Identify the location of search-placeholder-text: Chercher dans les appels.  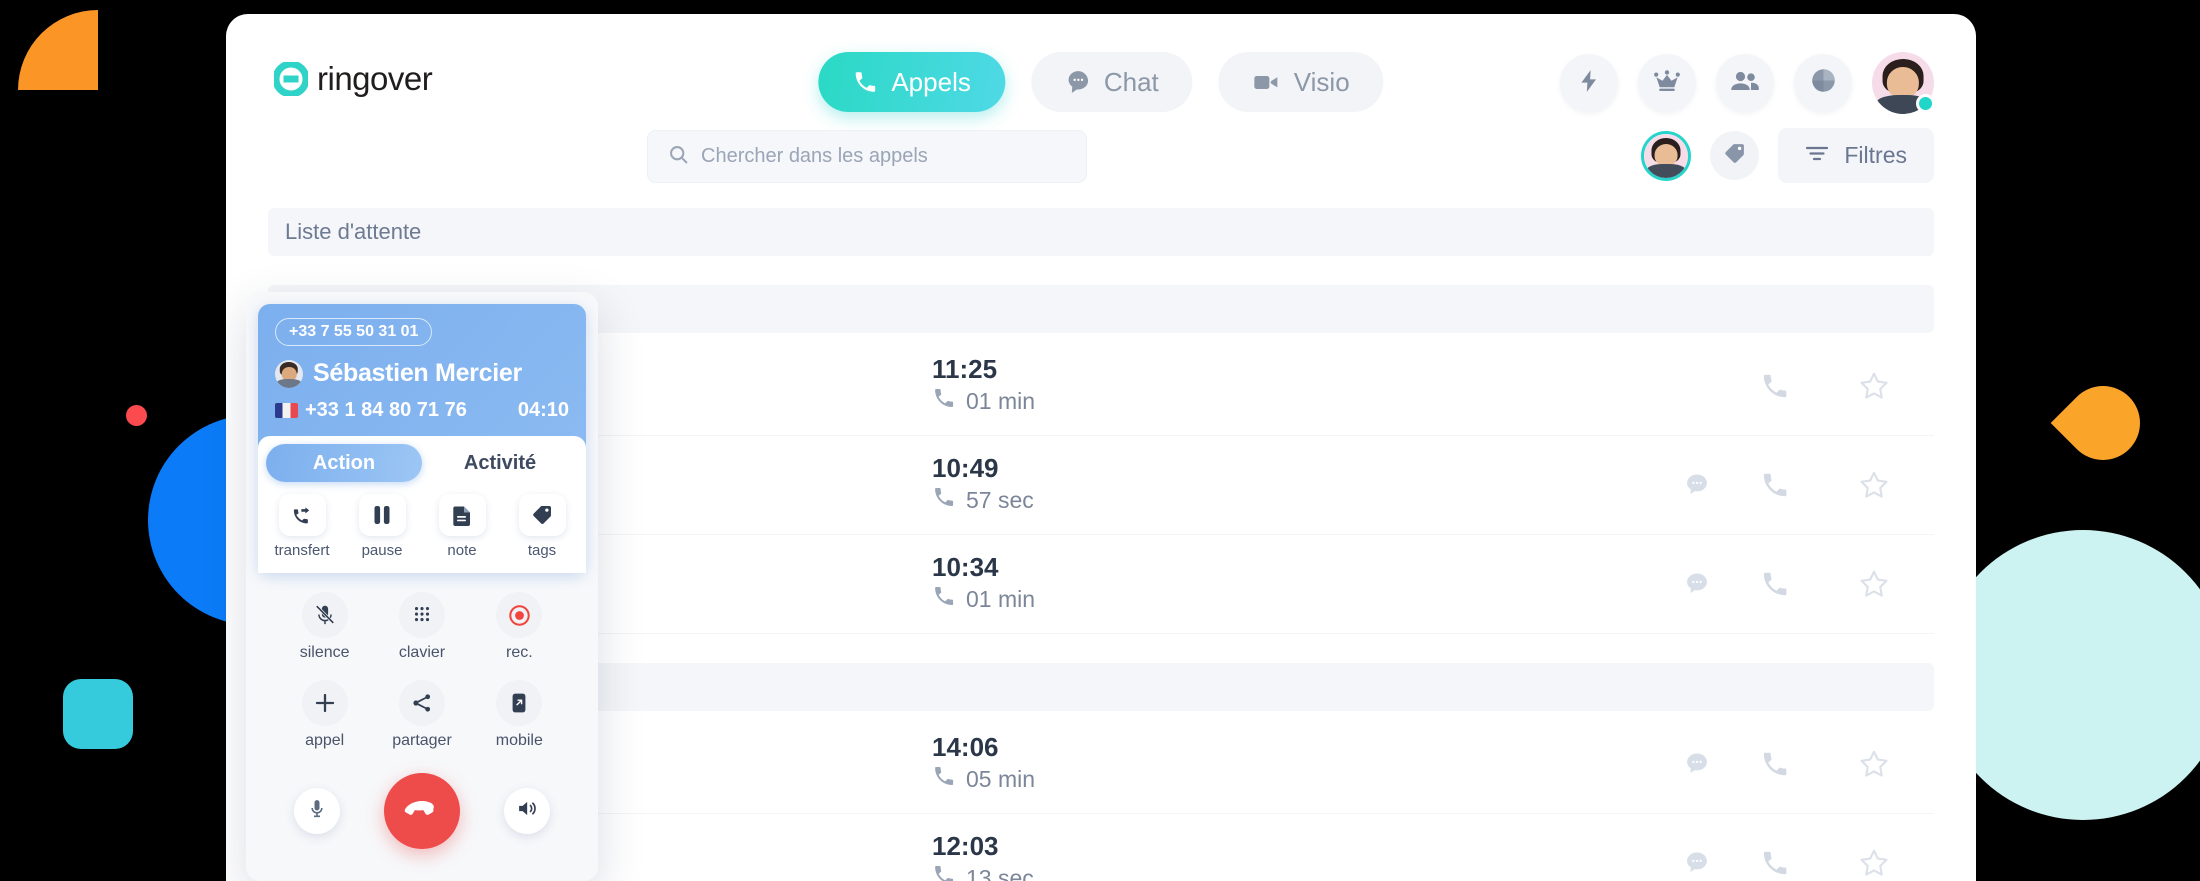
(814, 156).